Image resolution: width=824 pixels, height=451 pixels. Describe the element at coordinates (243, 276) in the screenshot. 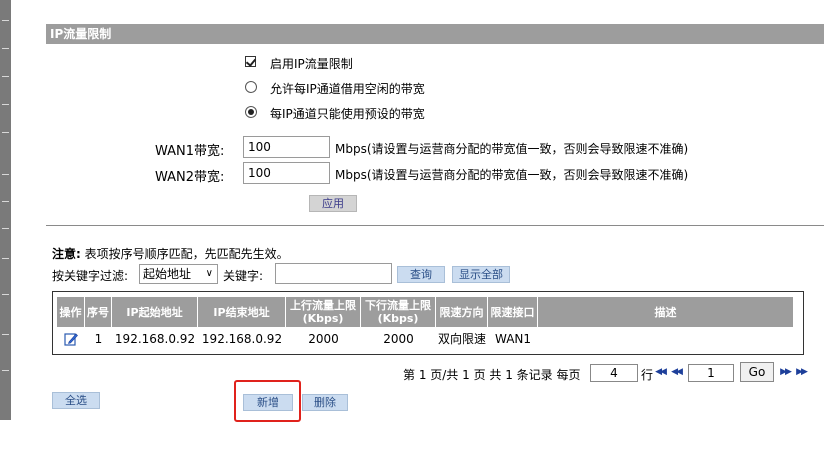

I see `keyword-label: 关键字:` at that location.